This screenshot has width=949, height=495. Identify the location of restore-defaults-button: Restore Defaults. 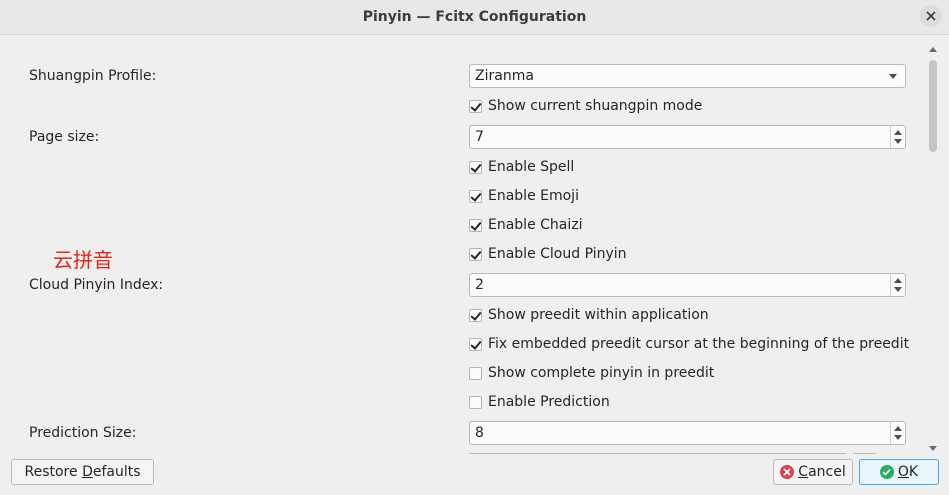
(82, 472).